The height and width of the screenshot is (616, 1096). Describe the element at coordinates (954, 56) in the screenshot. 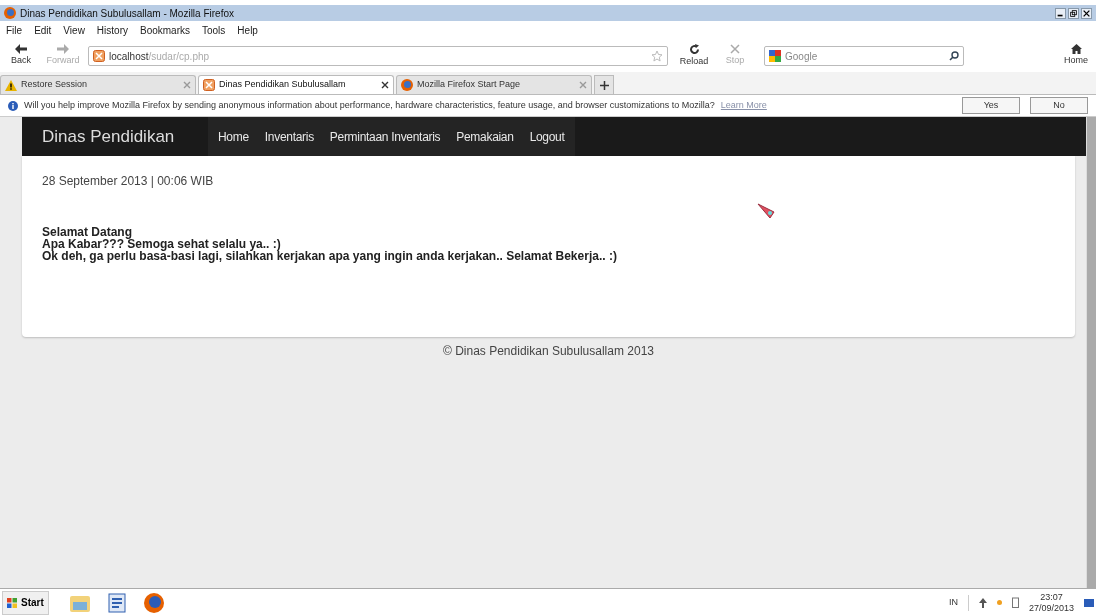

I see `search-icon` at that location.